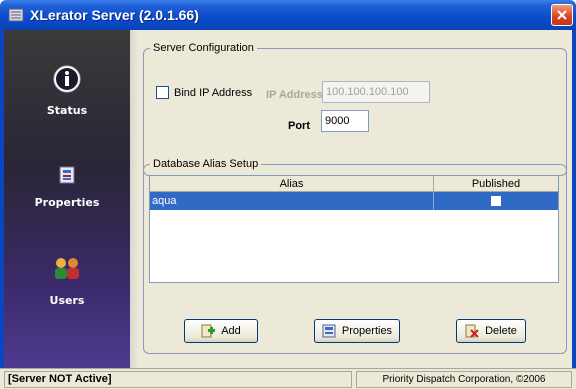 This screenshot has height=389, width=576. Describe the element at coordinates (294, 95) in the screenshot. I see `ip-address-label: IP Address` at that location.